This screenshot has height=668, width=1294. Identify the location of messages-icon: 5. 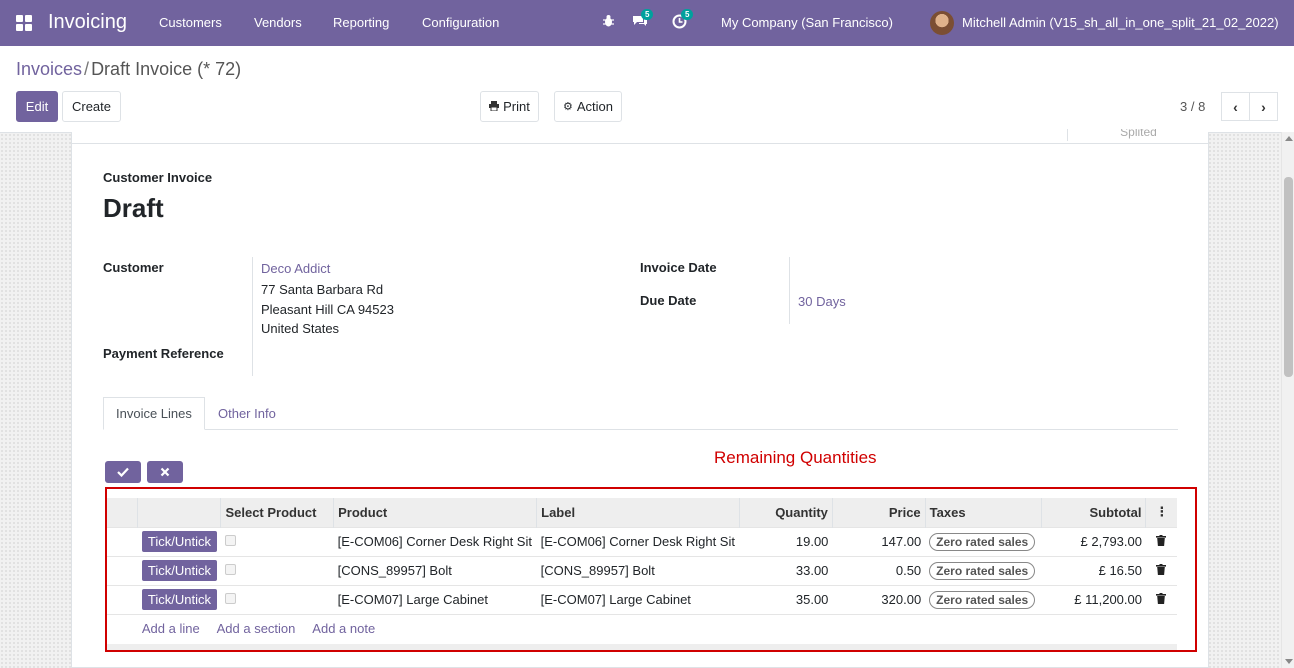
(643, 20).